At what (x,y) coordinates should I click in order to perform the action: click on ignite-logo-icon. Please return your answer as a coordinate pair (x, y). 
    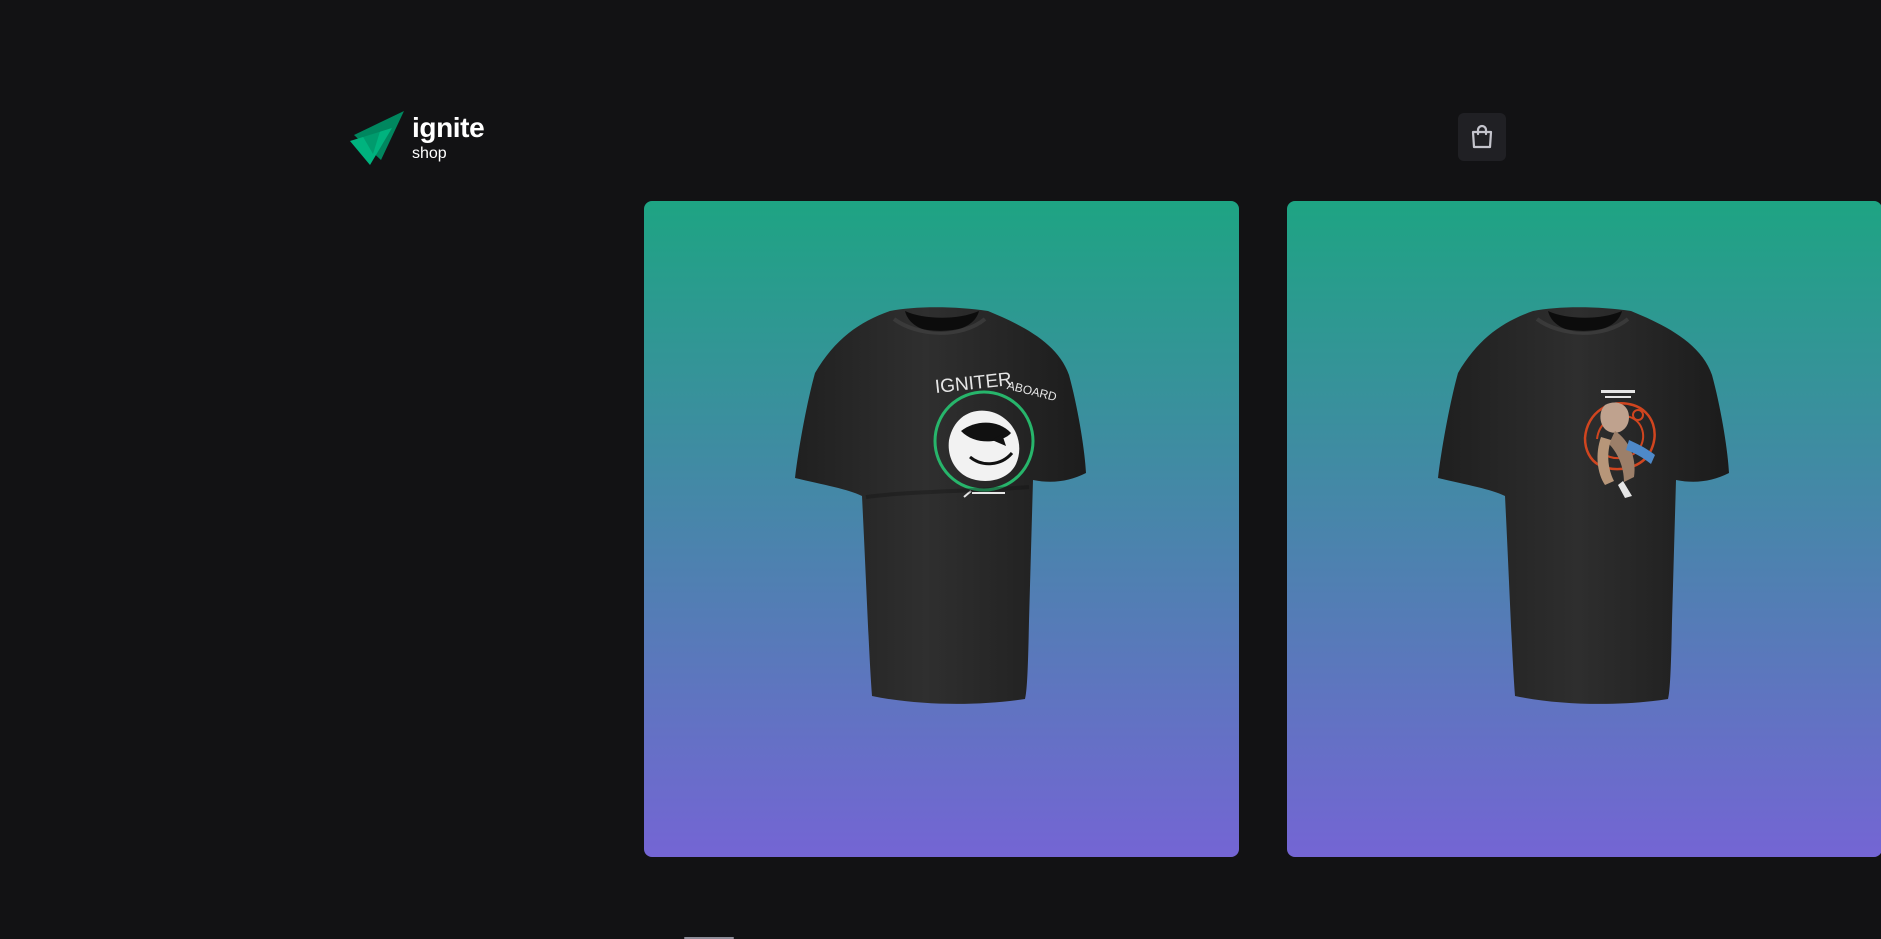
    Looking at the image, I should click on (377, 138).